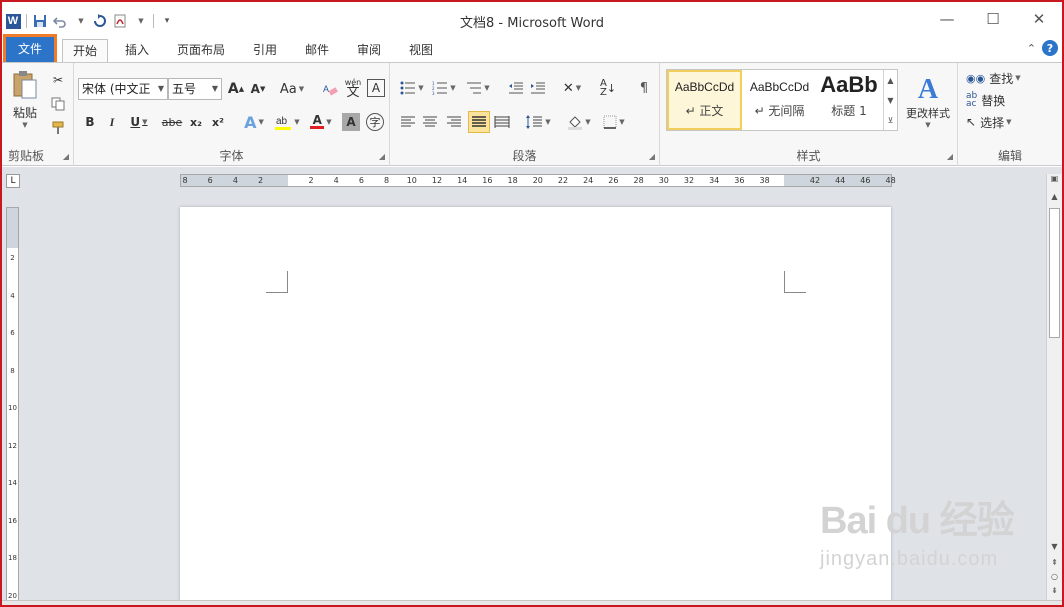 The image size is (1064, 607). I want to click on font-size-combo: 五号 ▼, so click(195, 89).